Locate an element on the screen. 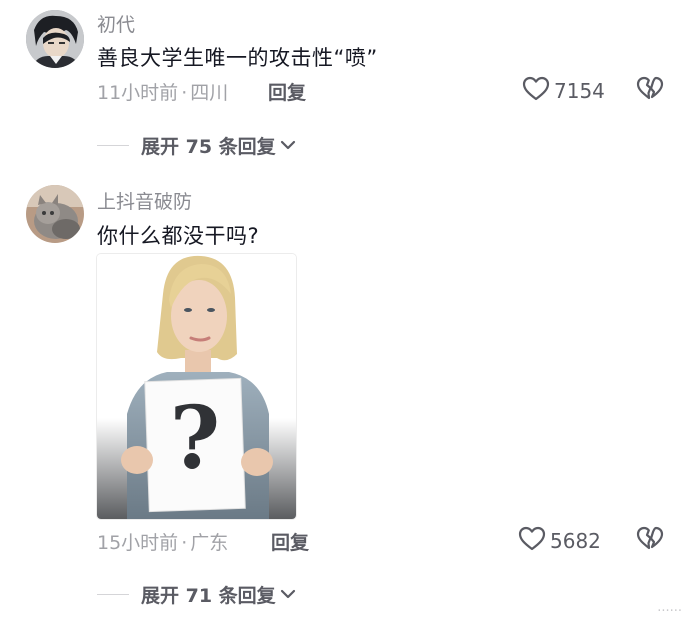 This screenshot has width=690, height=627. comment-text: 善良大学生唯一的攻击性“喷” is located at coordinates (237, 58).